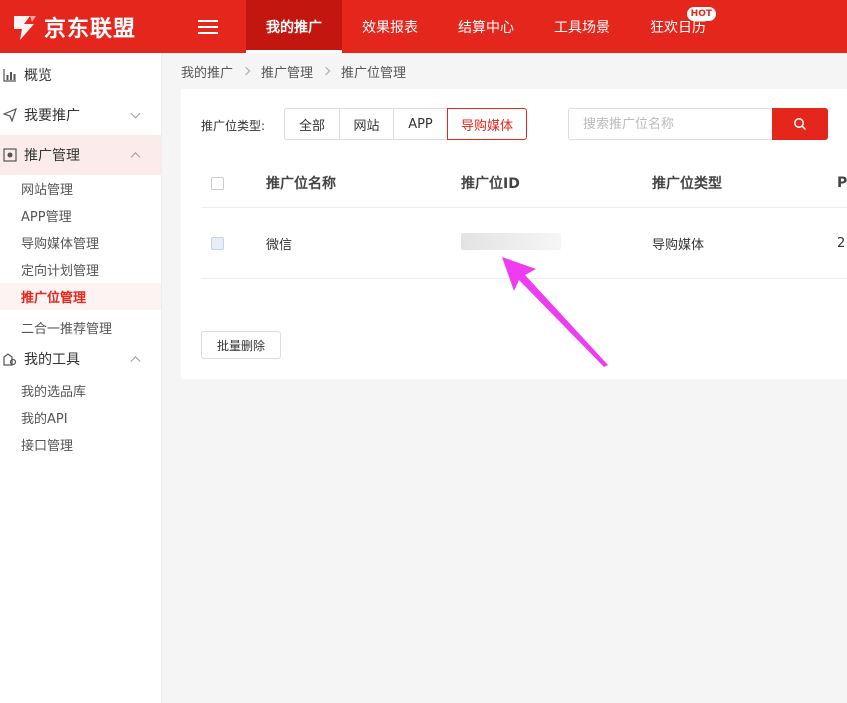  What do you see at coordinates (80, 327) in the screenshot?
I see `sidebar-sub-combo-manage: 二合一推荐管理` at bounding box center [80, 327].